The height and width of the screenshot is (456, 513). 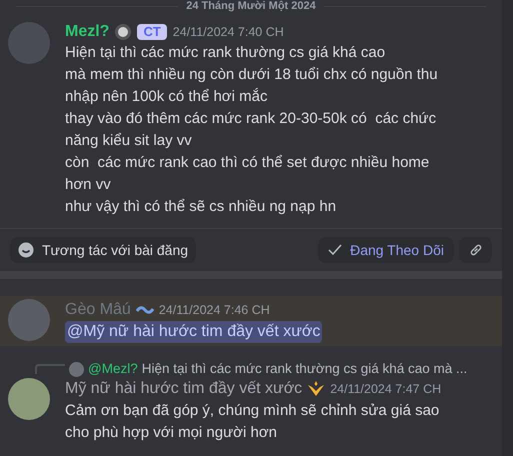 What do you see at coordinates (113, 369) in the screenshot?
I see `reply-mention: @Mezl?` at bounding box center [113, 369].